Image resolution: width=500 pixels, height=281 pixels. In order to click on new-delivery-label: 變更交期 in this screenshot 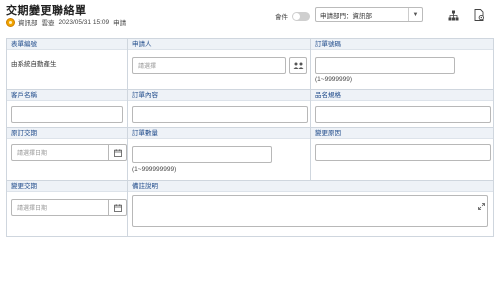, I will do `click(67, 186)`.